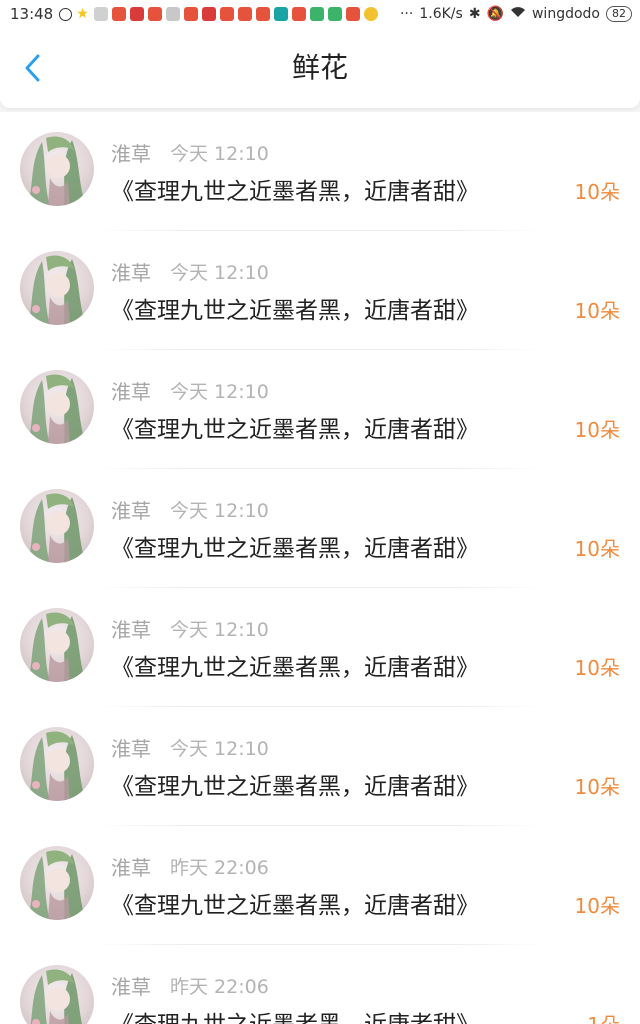 This screenshot has width=640, height=1024. What do you see at coordinates (281, 14) in the screenshot?
I see `app-teal-icon` at bounding box center [281, 14].